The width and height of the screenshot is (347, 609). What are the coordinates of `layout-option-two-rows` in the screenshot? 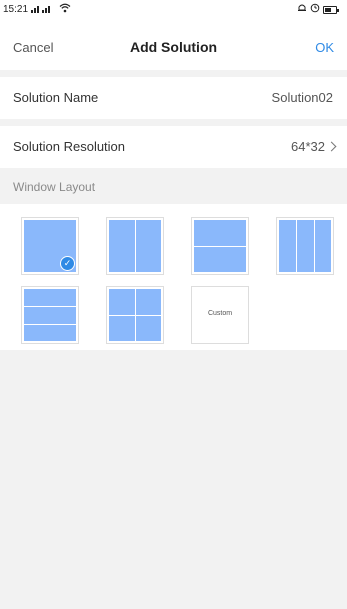 It's located at (220, 246).